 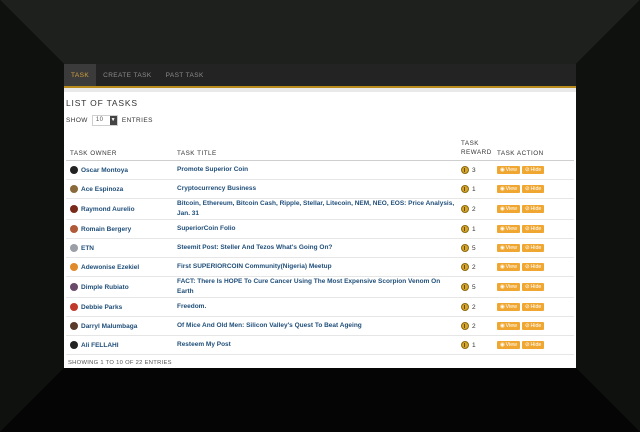 I want to click on owner-wrap: Oscar Montoya, so click(x=121, y=170).